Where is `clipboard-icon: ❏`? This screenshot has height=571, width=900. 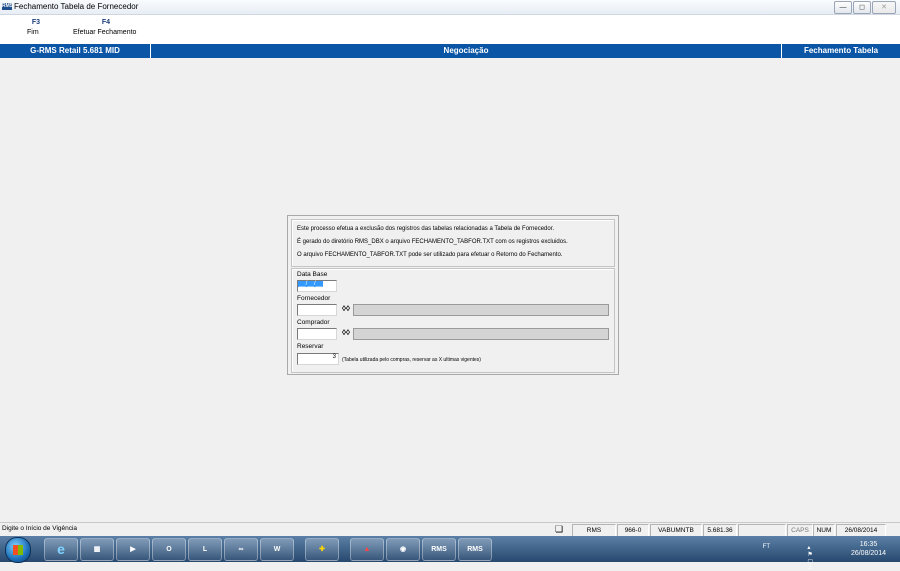 clipboard-icon: ❏ is located at coordinates (559, 529).